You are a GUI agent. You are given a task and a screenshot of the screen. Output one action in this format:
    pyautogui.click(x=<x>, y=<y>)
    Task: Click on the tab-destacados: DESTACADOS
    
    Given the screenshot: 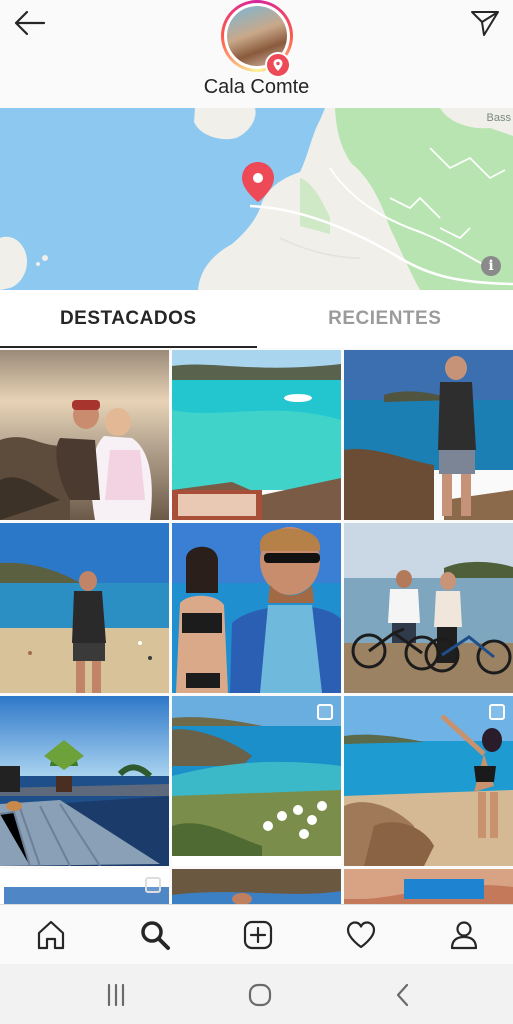 What is the action you would take?
    pyautogui.click(x=128, y=319)
    